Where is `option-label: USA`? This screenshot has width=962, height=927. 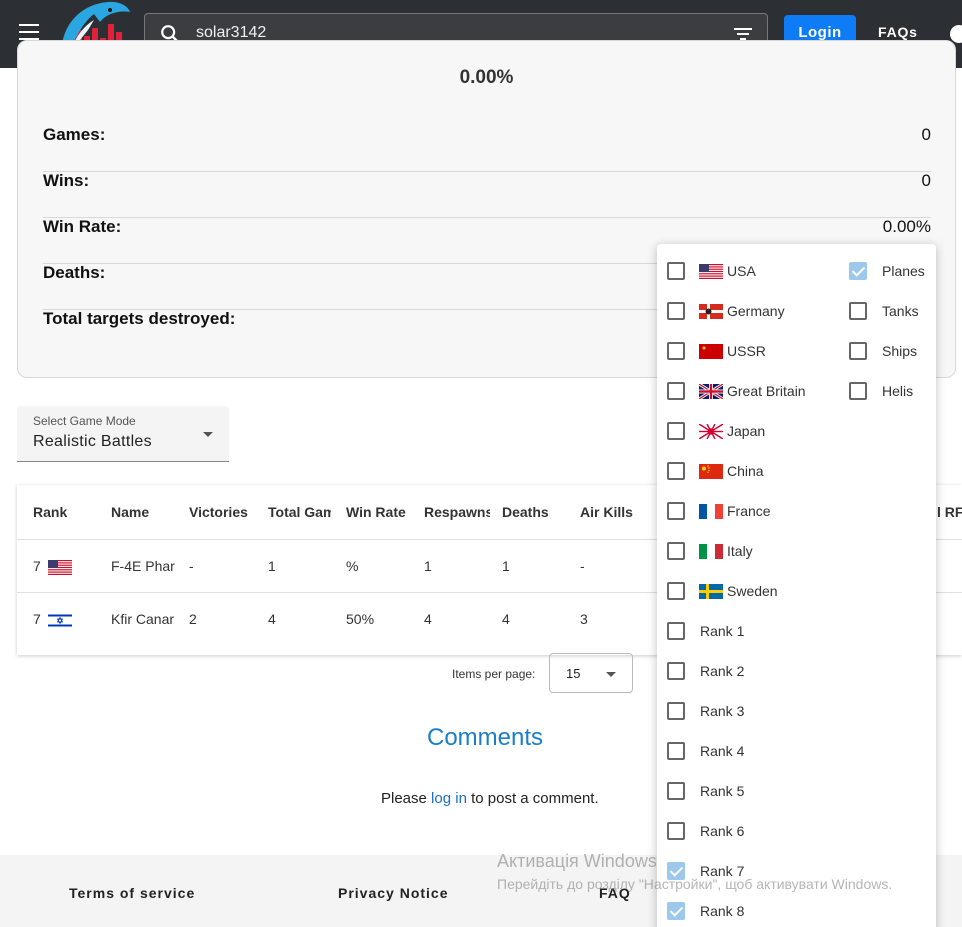 option-label: USA is located at coordinates (741, 271).